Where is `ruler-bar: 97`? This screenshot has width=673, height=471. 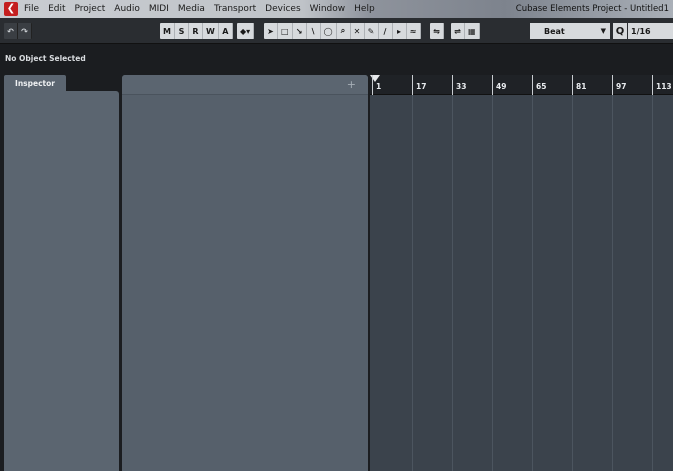 ruler-bar: 97 is located at coordinates (619, 85).